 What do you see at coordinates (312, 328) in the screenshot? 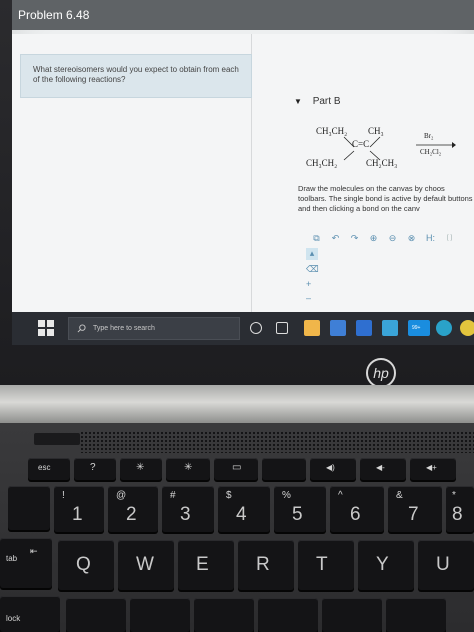
I see `file-explorer-icon` at bounding box center [312, 328].